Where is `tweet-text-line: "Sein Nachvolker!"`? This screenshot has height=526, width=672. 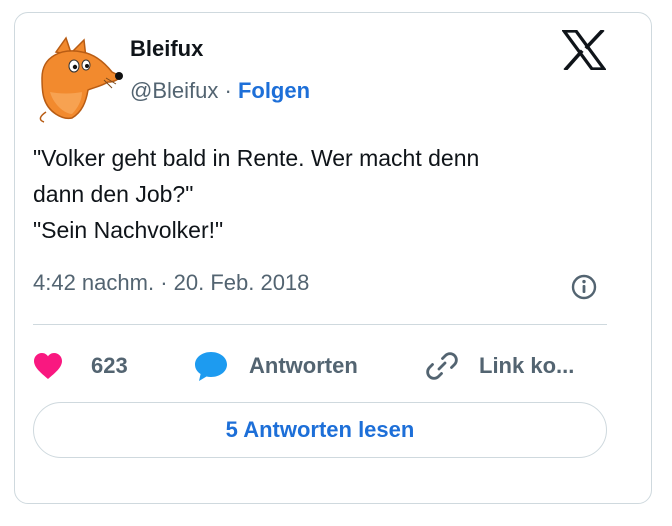 tweet-text-line: "Sein Nachvolker!" is located at coordinates (128, 230).